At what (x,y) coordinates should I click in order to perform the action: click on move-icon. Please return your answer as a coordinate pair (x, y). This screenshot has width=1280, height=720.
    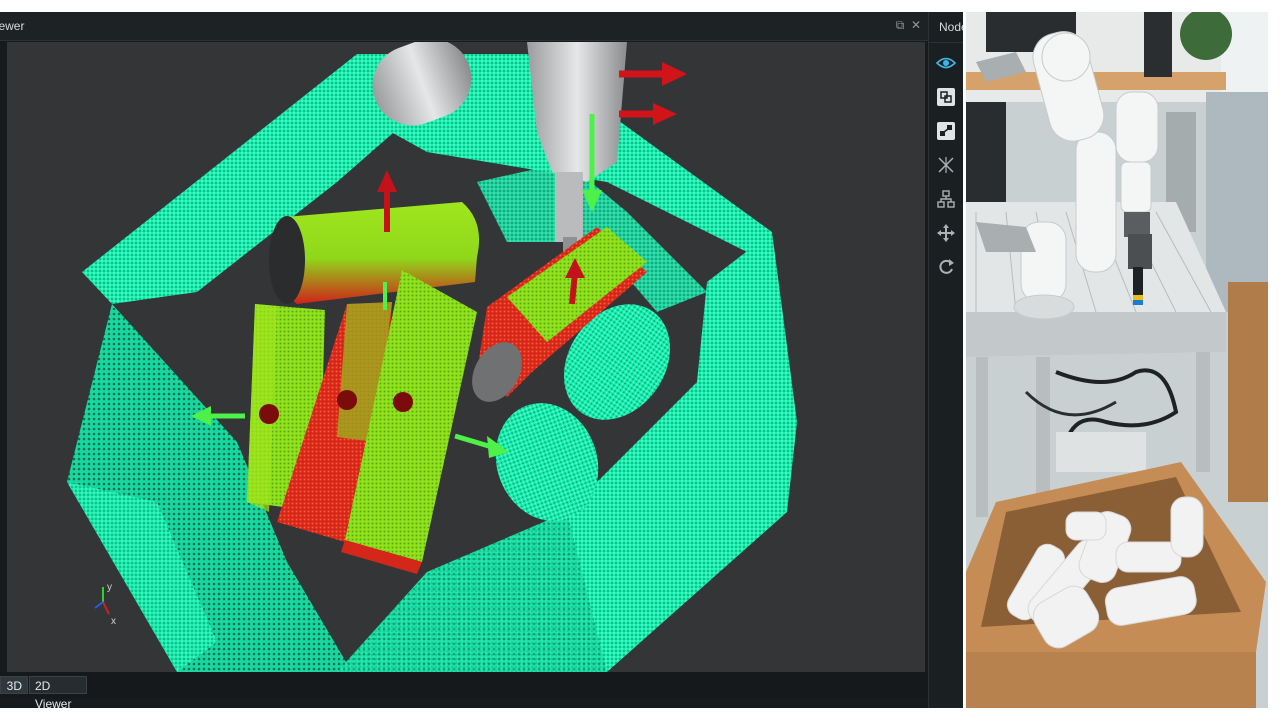
    Looking at the image, I should click on (946, 233).